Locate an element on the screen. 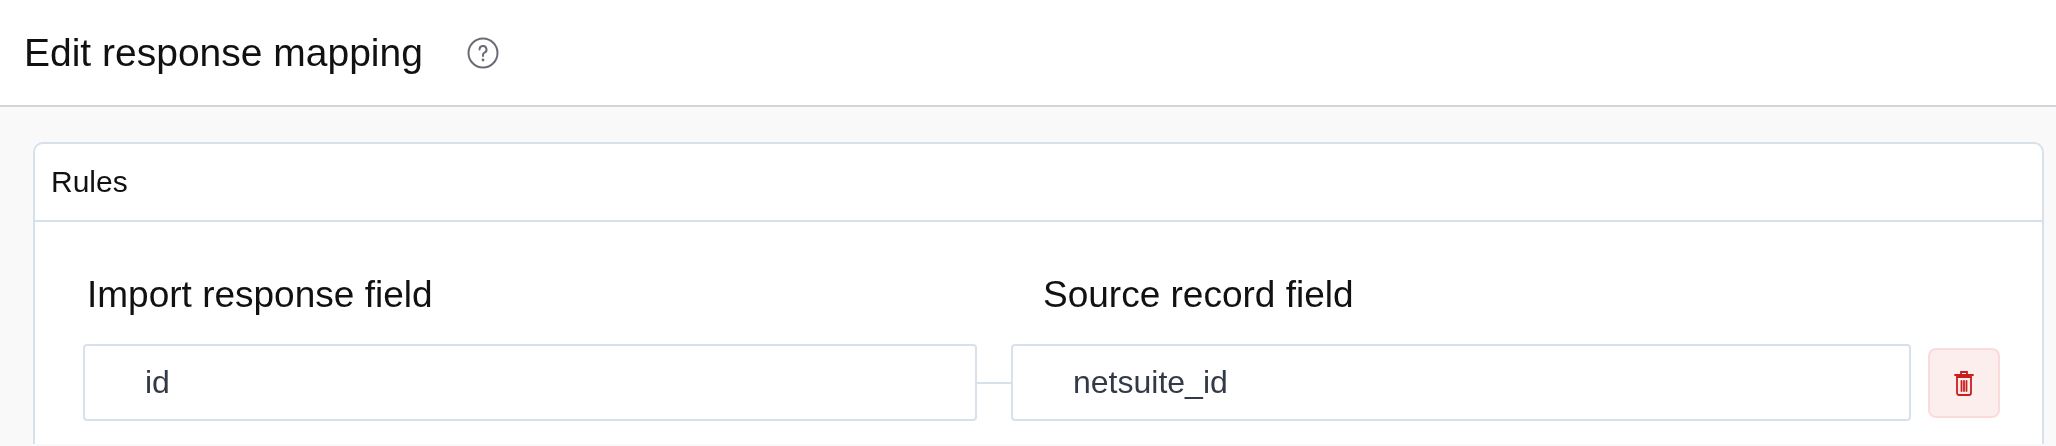 This screenshot has height=446, width=2056. column-label: Import response field is located at coordinates (260, 295).